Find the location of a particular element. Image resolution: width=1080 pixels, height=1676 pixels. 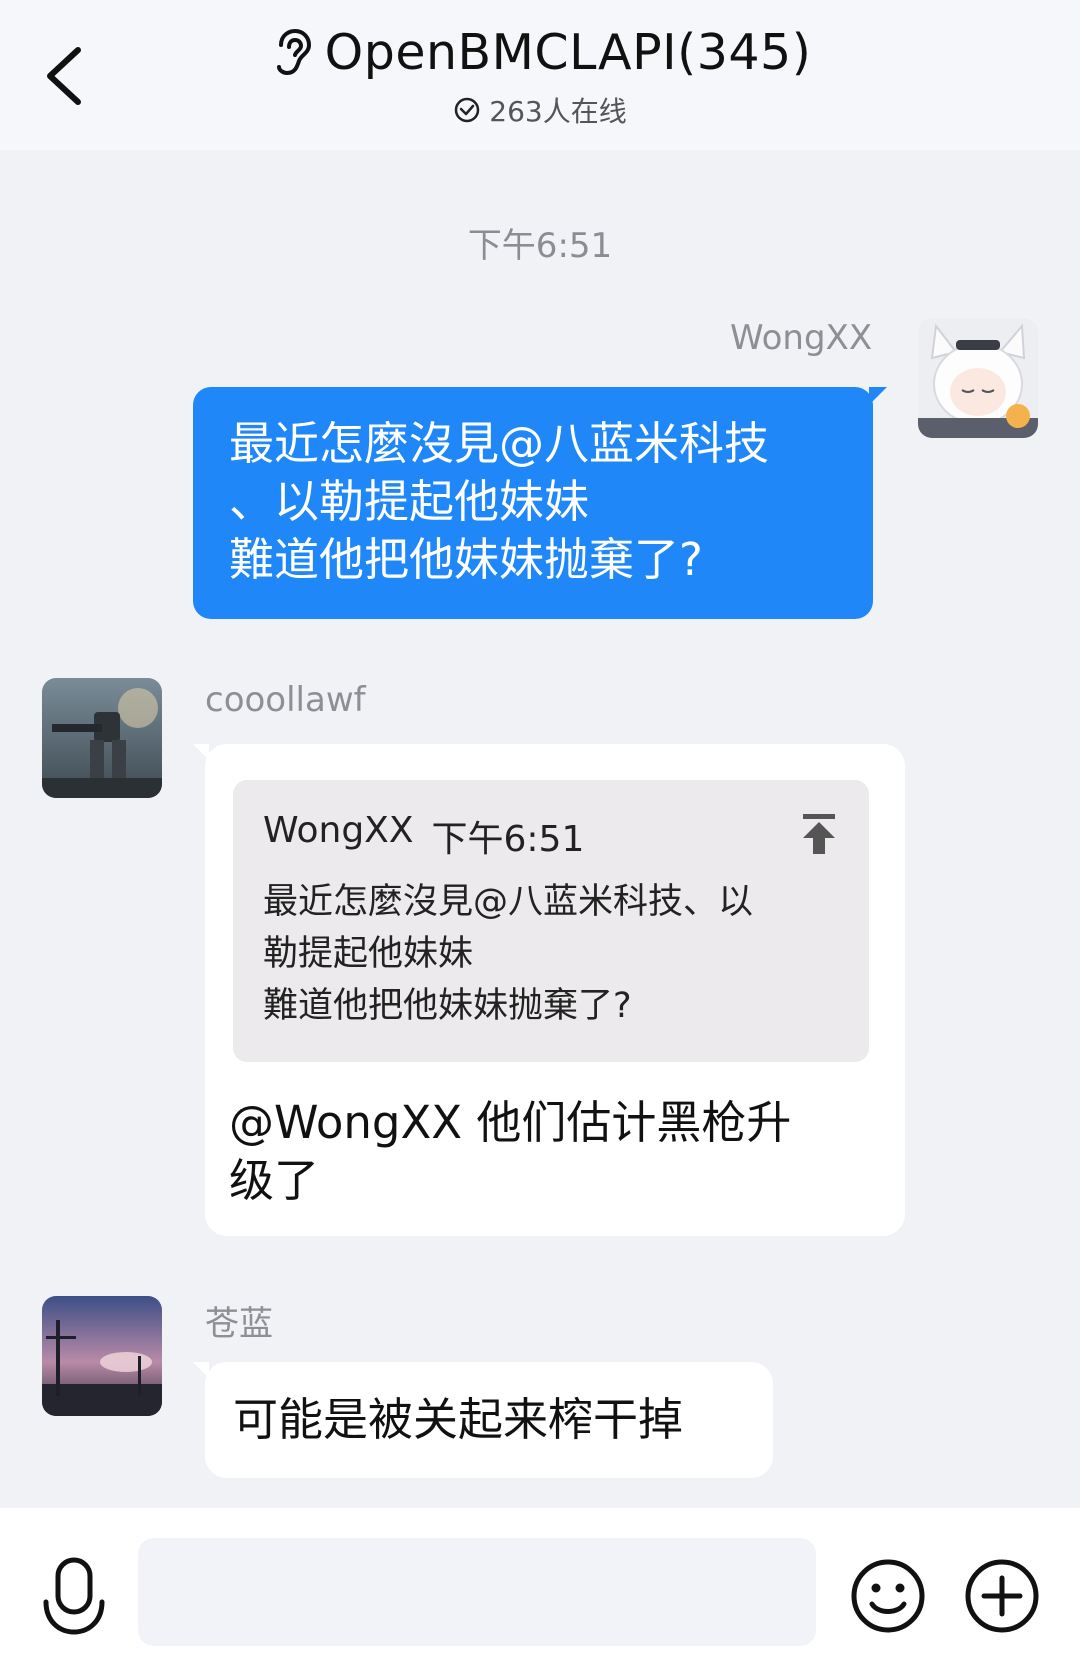

quote-line: 最近怎麼沒見@八蓝米科技、以 is located at coordinates (508, 902).